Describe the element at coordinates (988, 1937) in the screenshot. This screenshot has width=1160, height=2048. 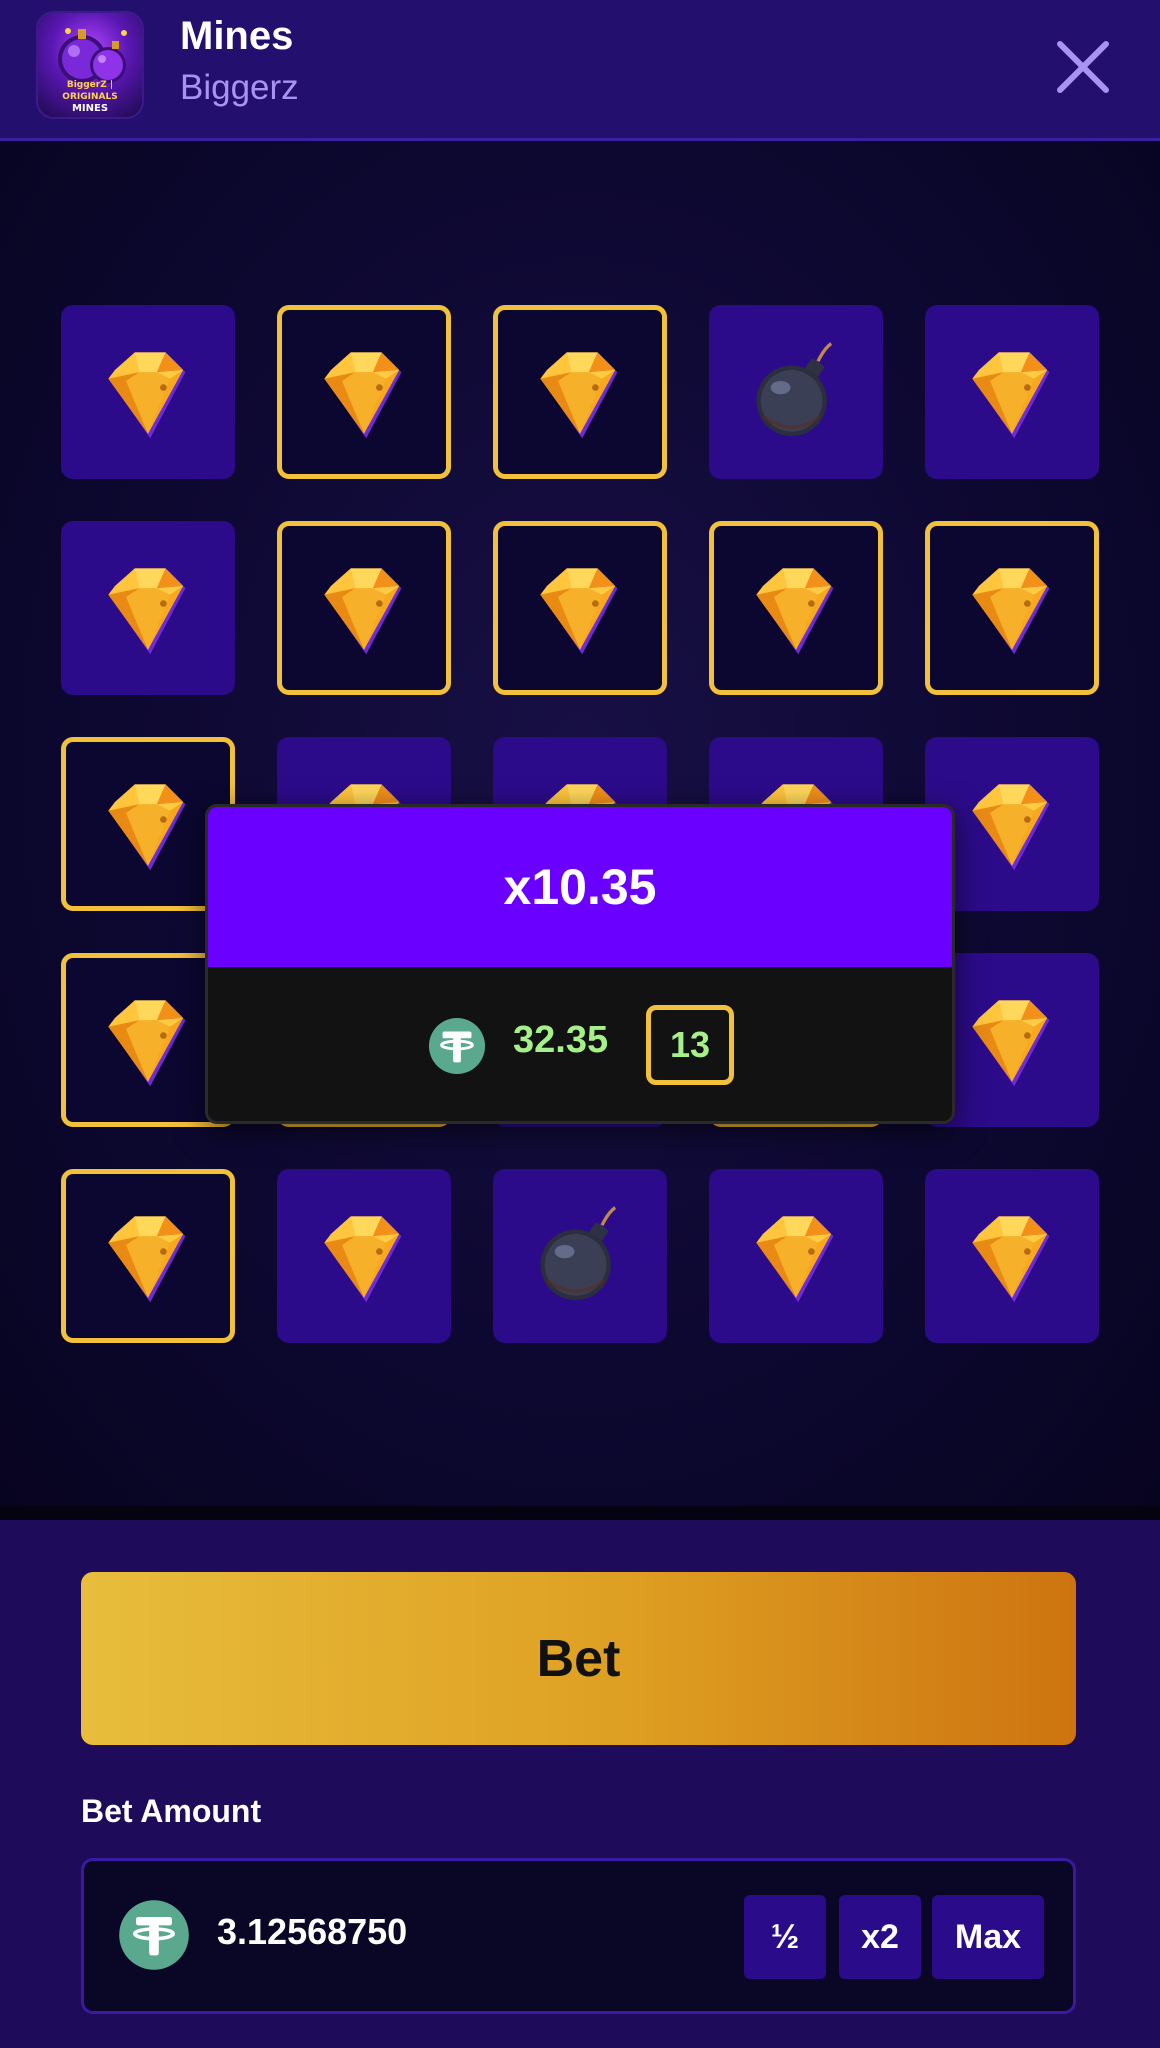
I see `max-bet-button: Max` at that location.